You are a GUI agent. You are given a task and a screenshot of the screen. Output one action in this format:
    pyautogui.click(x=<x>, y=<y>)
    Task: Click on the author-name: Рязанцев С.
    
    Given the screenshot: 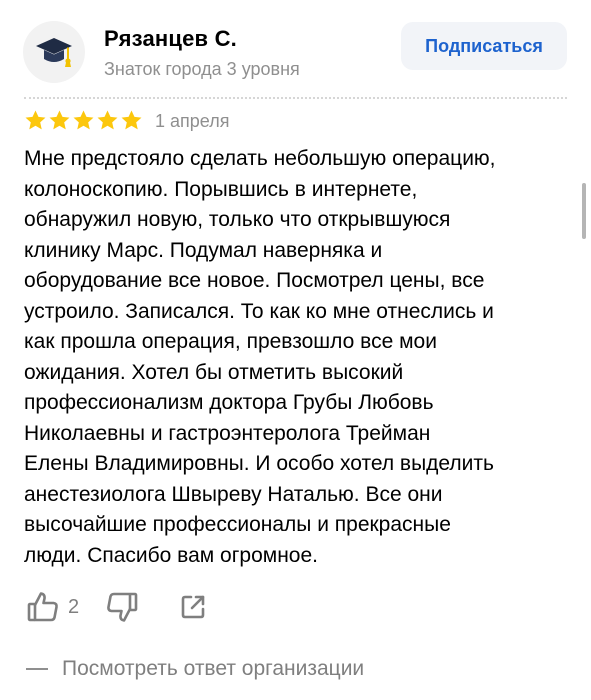 What is the action you would take?
    pyautogui.click(x=170, y=39)
    